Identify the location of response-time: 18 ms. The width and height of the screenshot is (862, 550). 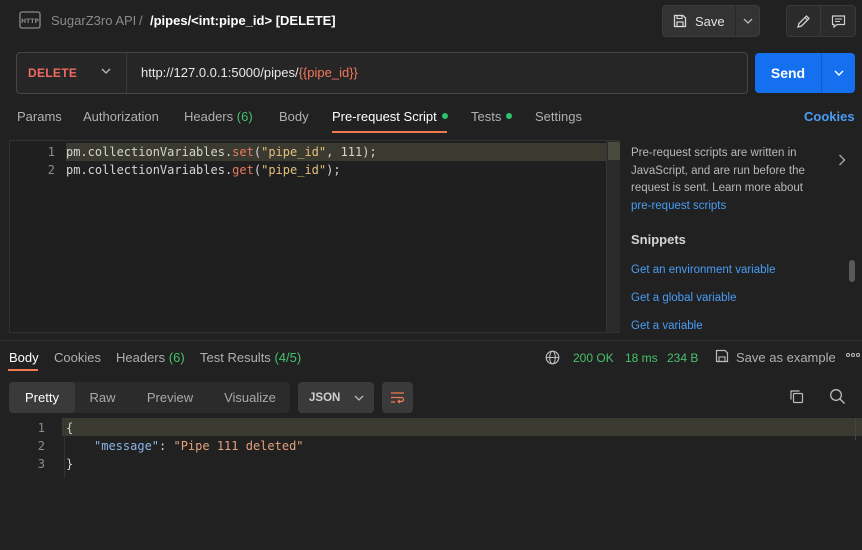
(641, 358).